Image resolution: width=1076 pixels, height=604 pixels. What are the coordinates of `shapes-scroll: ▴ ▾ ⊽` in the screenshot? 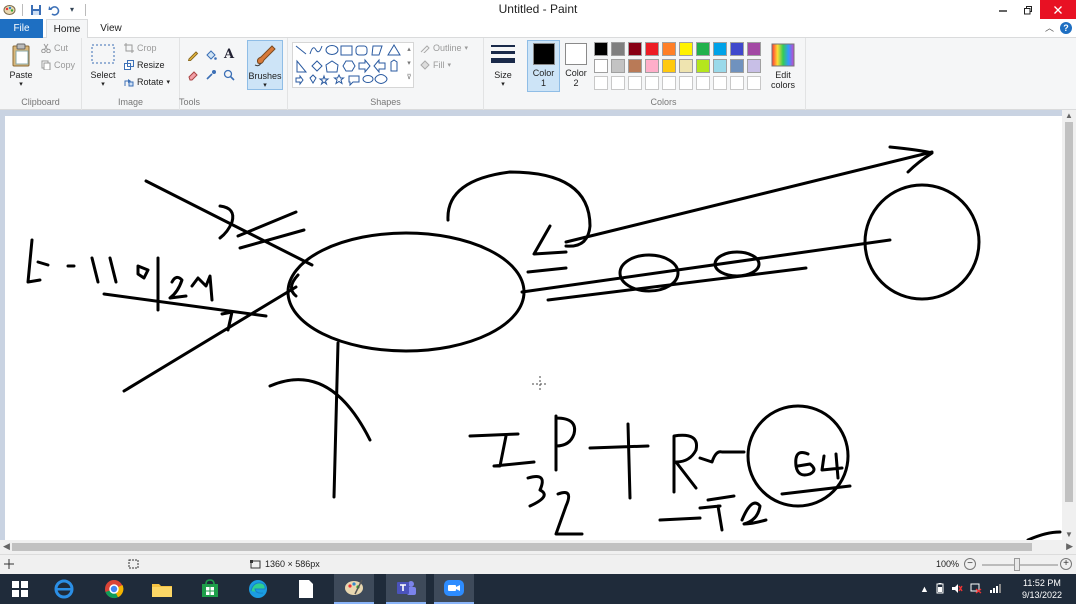 It's located at (409, 65).